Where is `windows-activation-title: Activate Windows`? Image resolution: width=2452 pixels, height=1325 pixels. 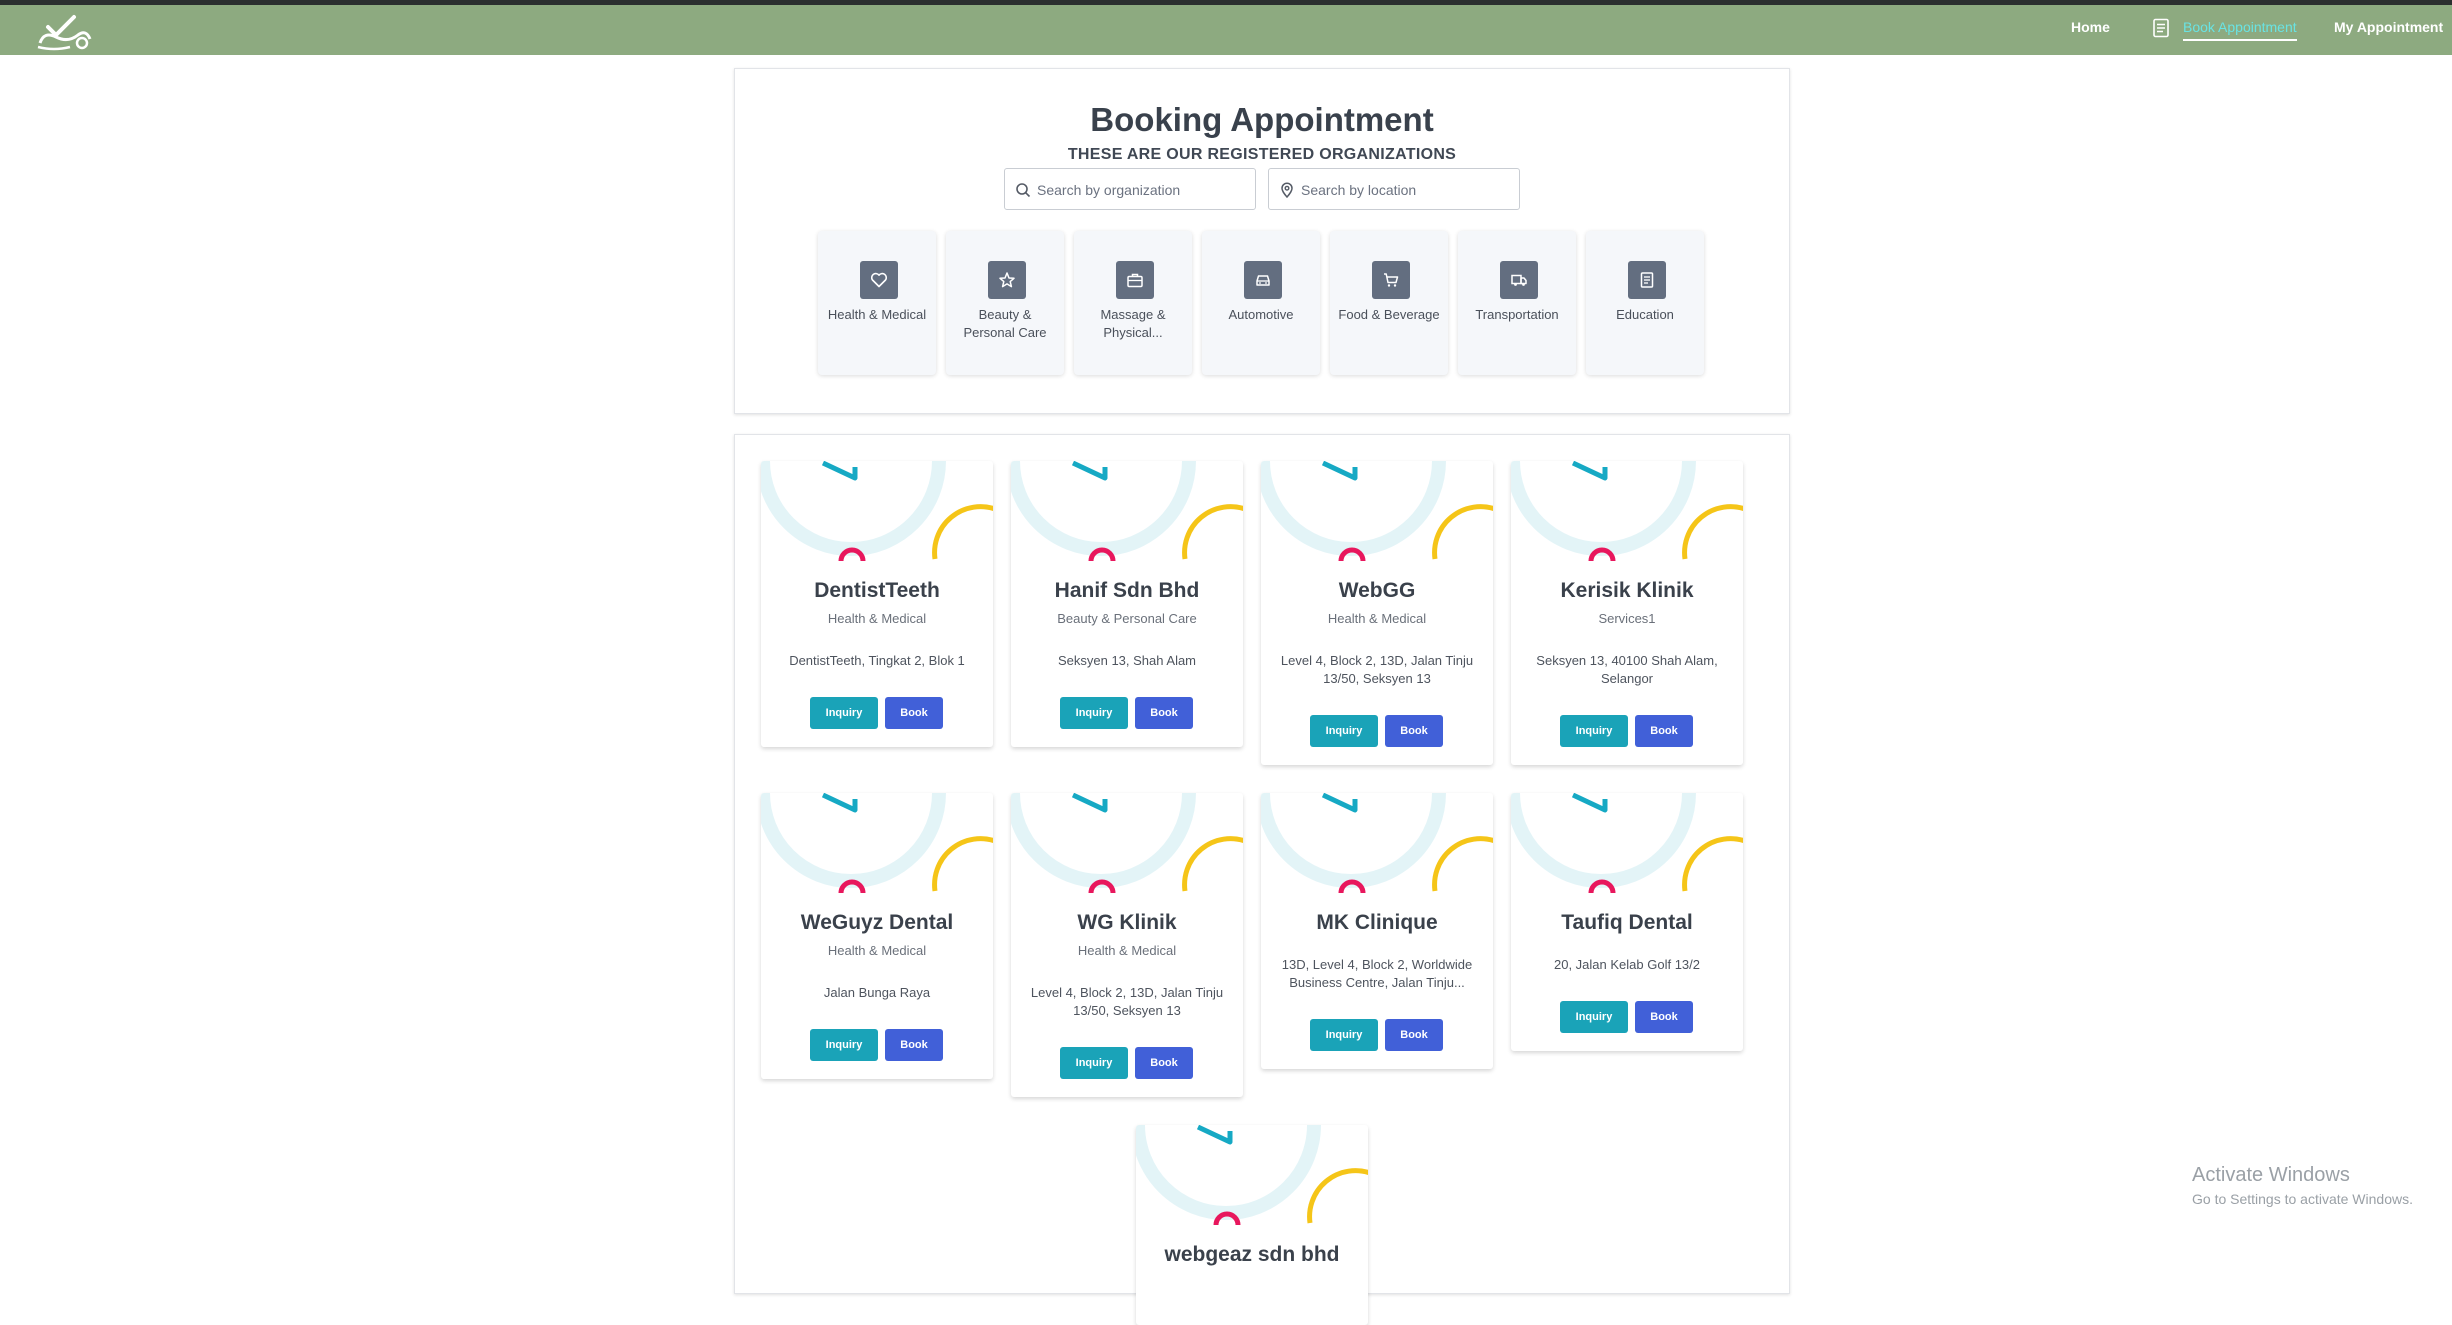 windows-activation-title: Activate Windows is located at coordinates (2271, 1175).